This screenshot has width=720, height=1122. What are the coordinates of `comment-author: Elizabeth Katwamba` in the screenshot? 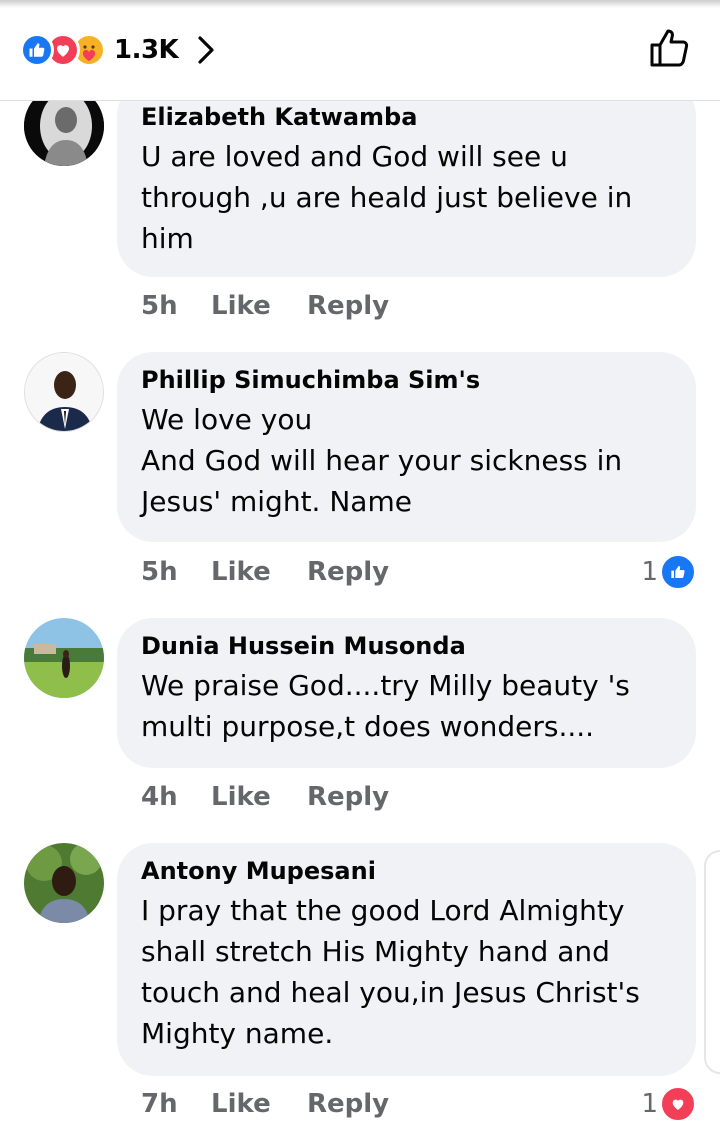 It's located at (405, 117).